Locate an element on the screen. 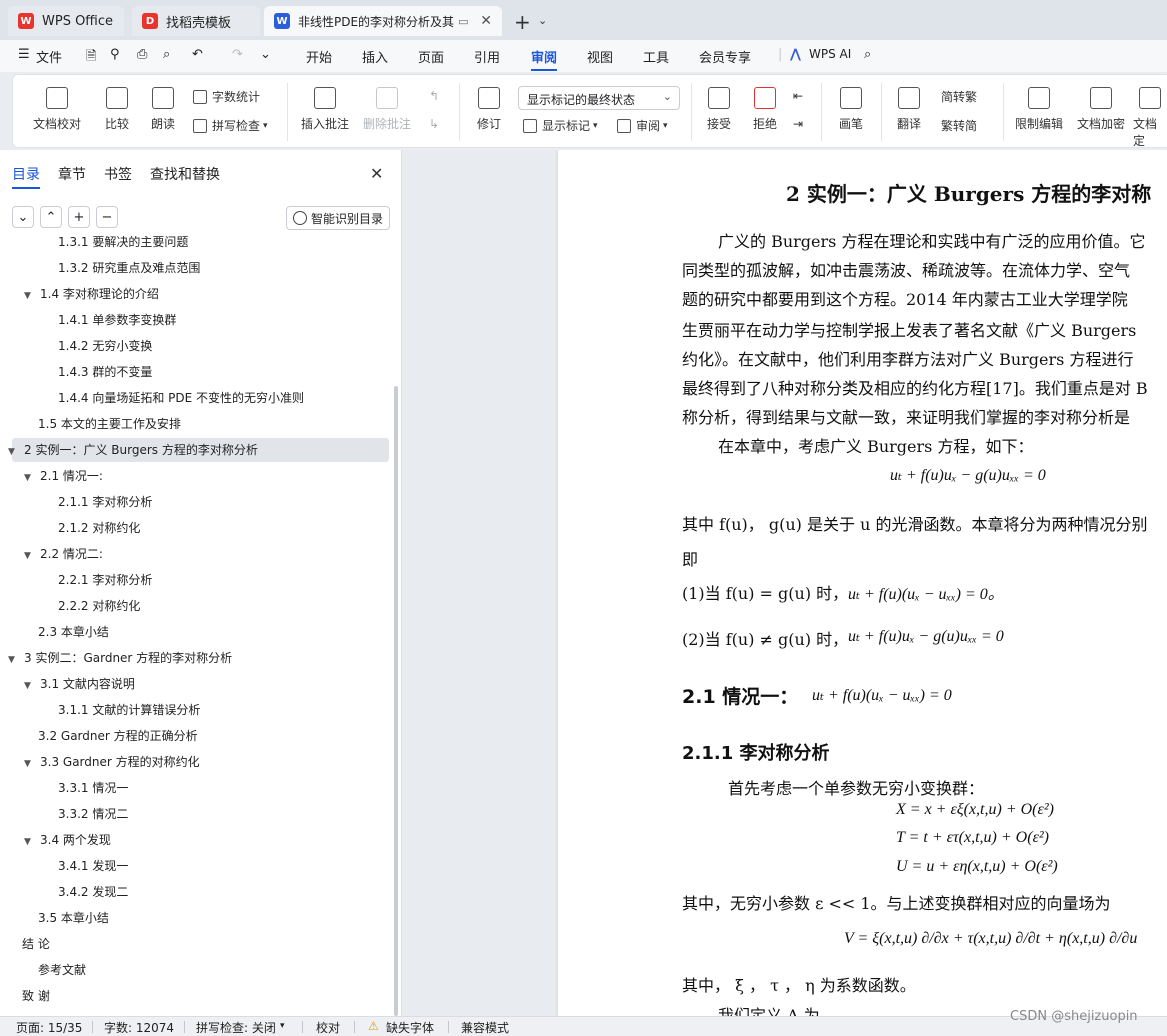  spell-check-status: 拼写检查: 关闭 is located at coordinates (236, 1027).